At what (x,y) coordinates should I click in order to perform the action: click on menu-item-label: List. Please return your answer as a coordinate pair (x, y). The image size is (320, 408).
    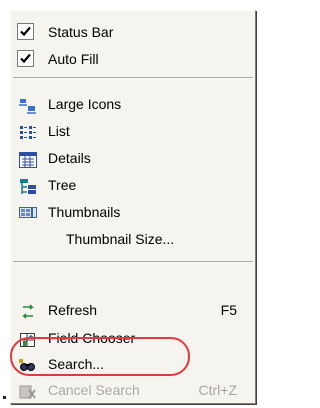
    Looking at the image, I should click on (59, 131).